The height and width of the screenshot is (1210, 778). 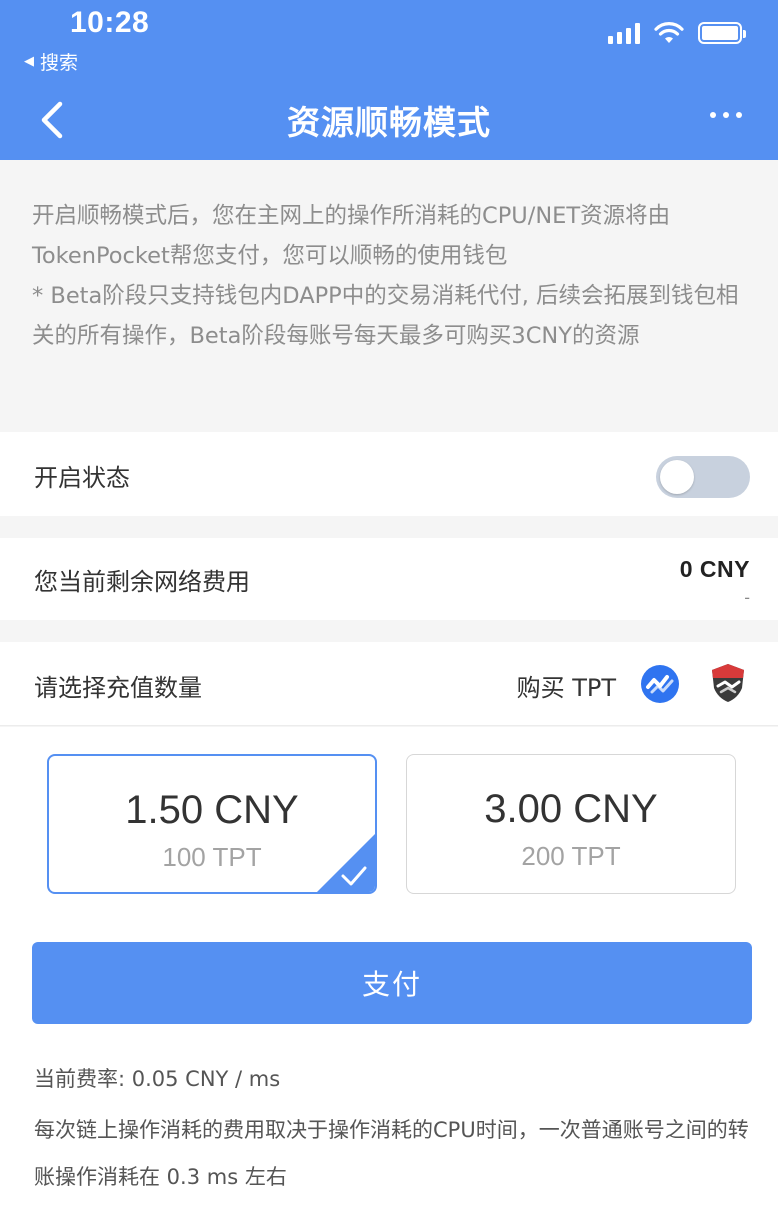 I want to click on status-label: 开启状态, so click(x=82, y=478).